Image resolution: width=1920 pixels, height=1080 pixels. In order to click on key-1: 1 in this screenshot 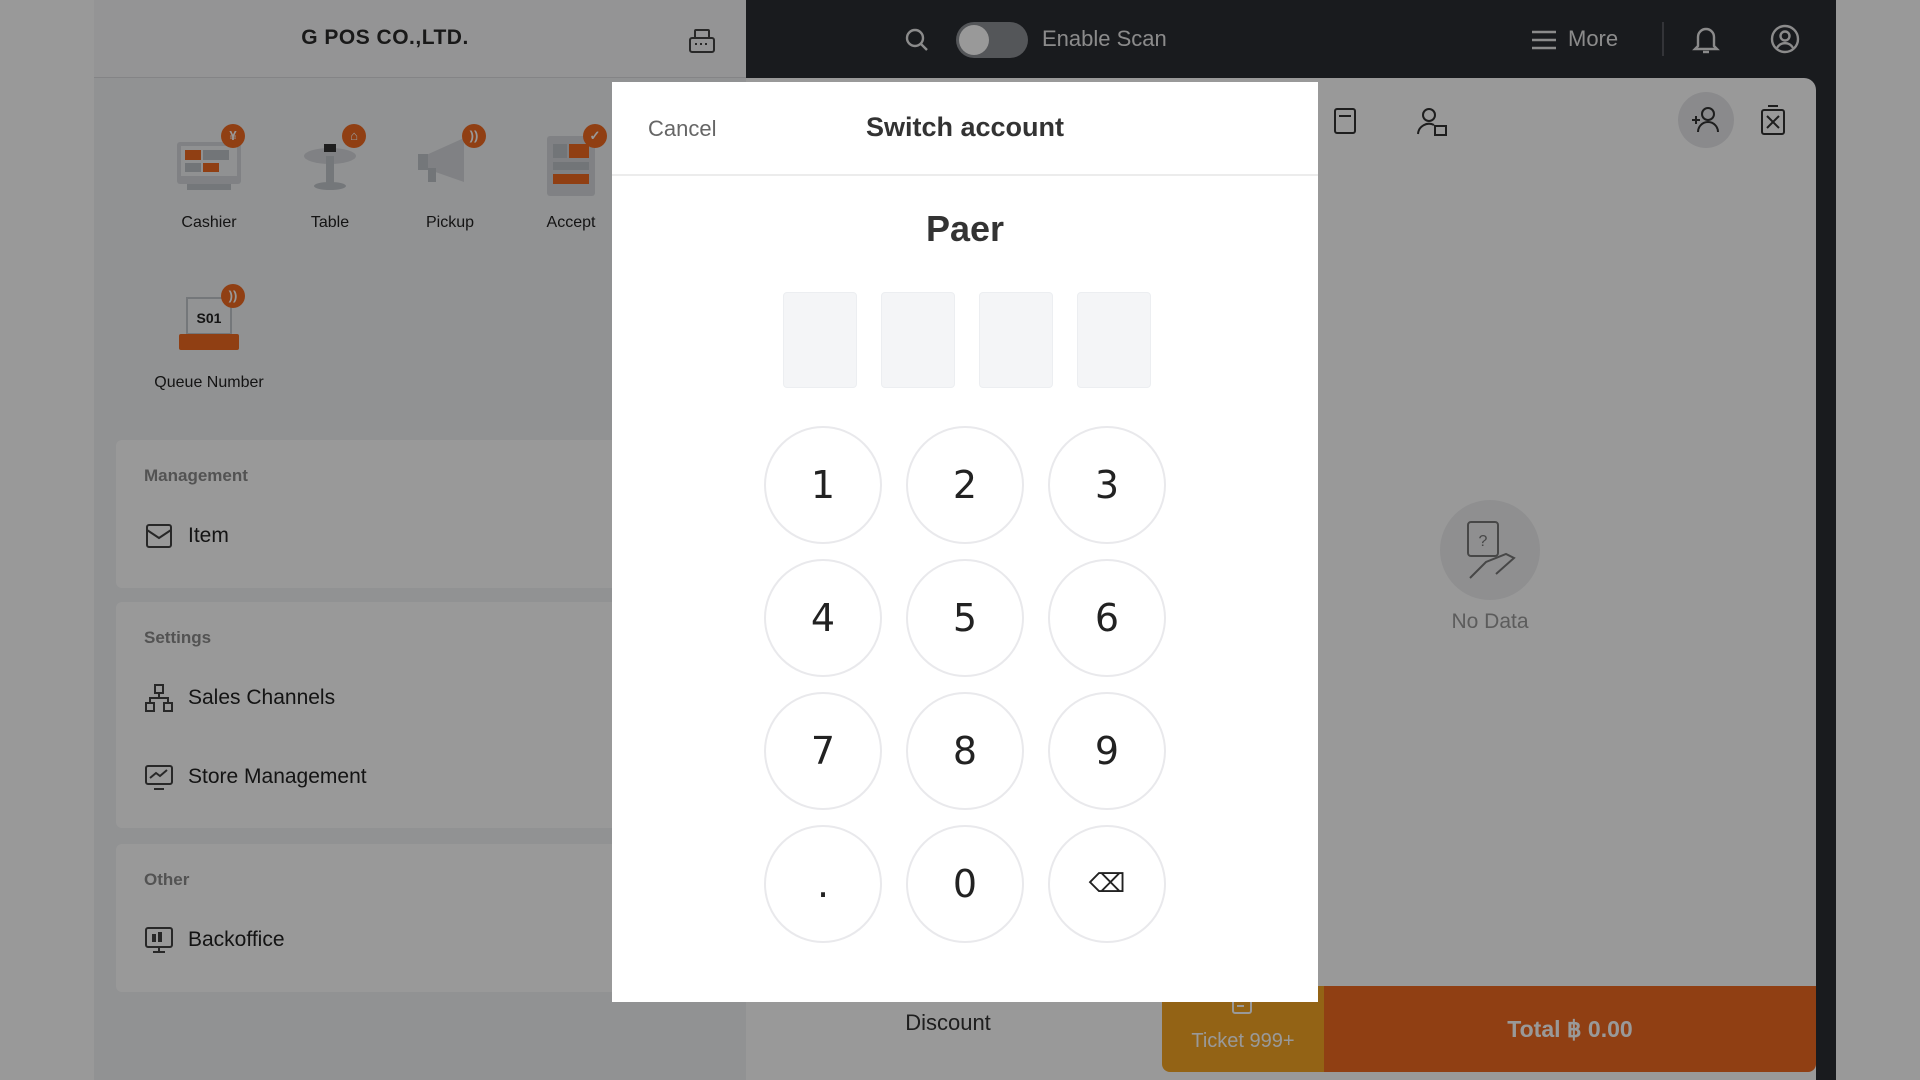, I will do `click(823, 485)`.